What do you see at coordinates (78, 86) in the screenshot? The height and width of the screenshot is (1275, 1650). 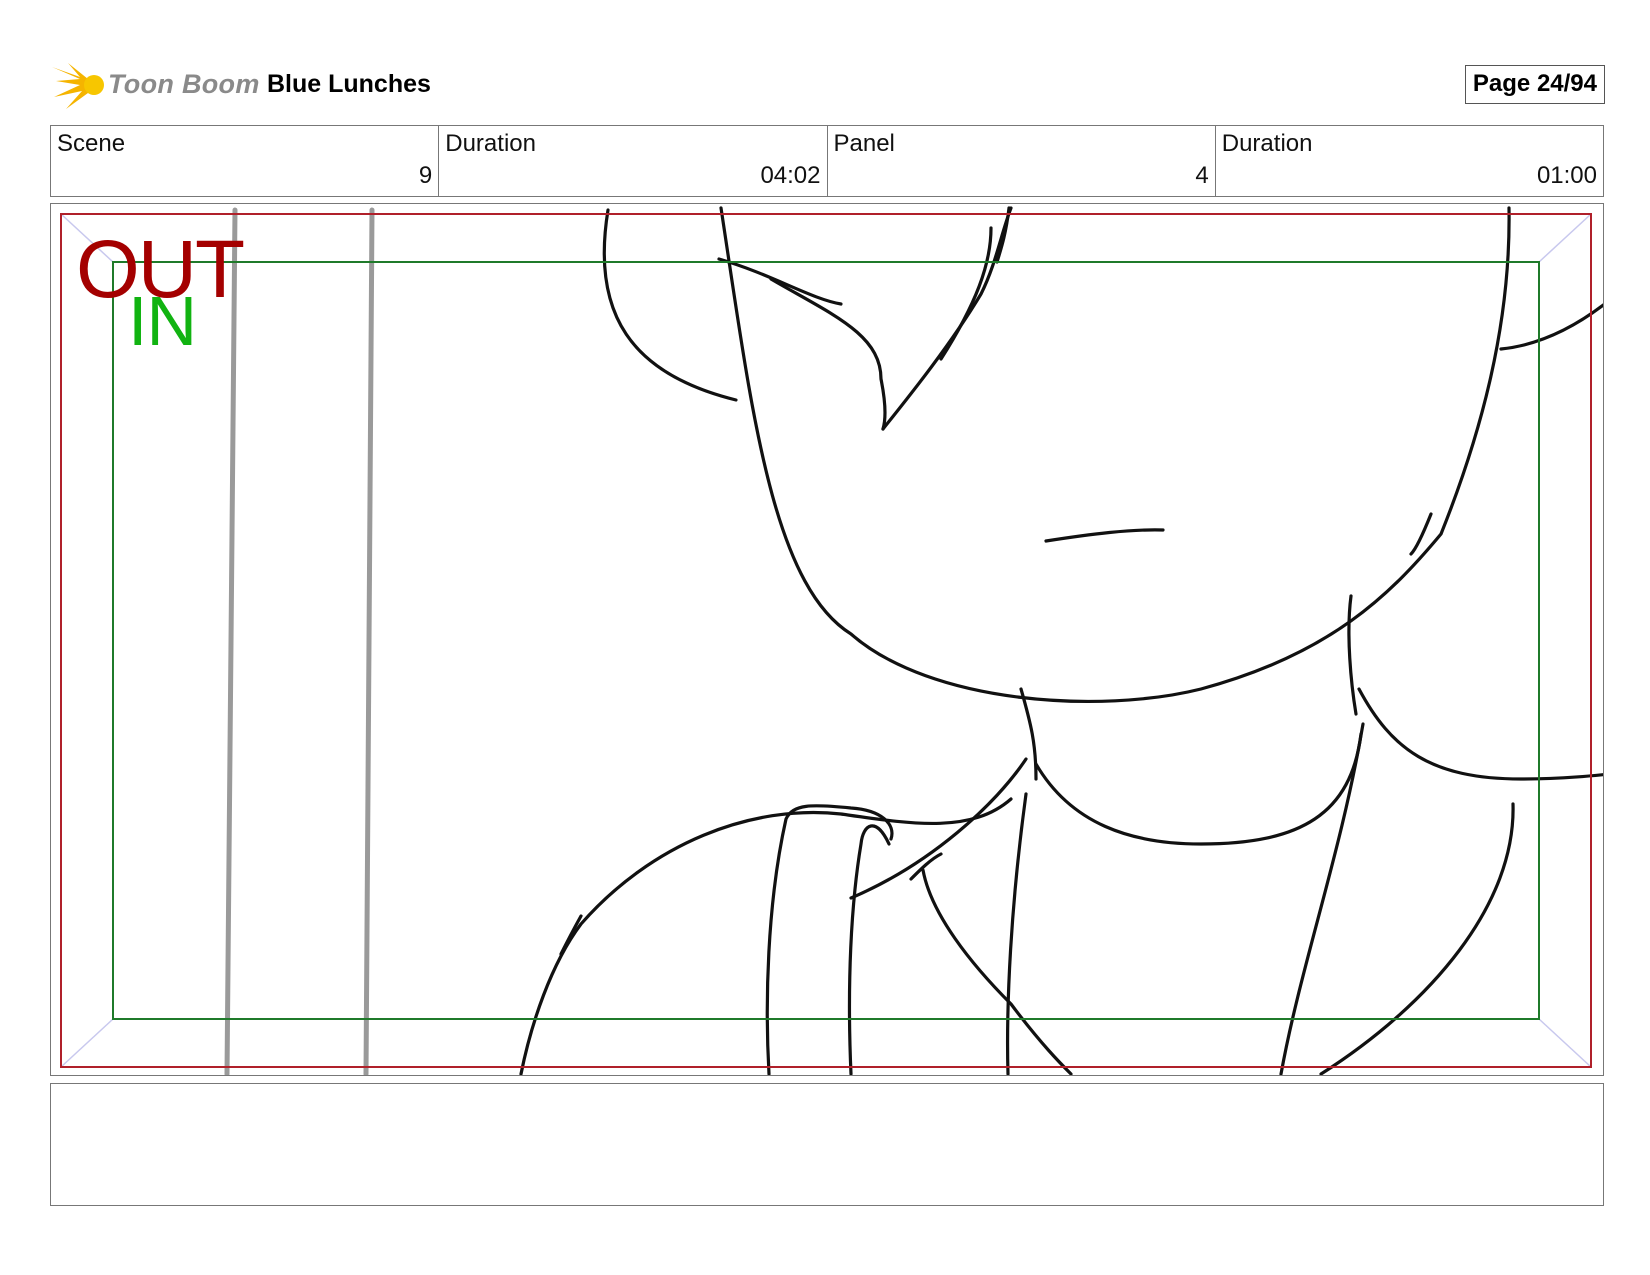 I see `starburst-icon` at bounding box center [78, 86].